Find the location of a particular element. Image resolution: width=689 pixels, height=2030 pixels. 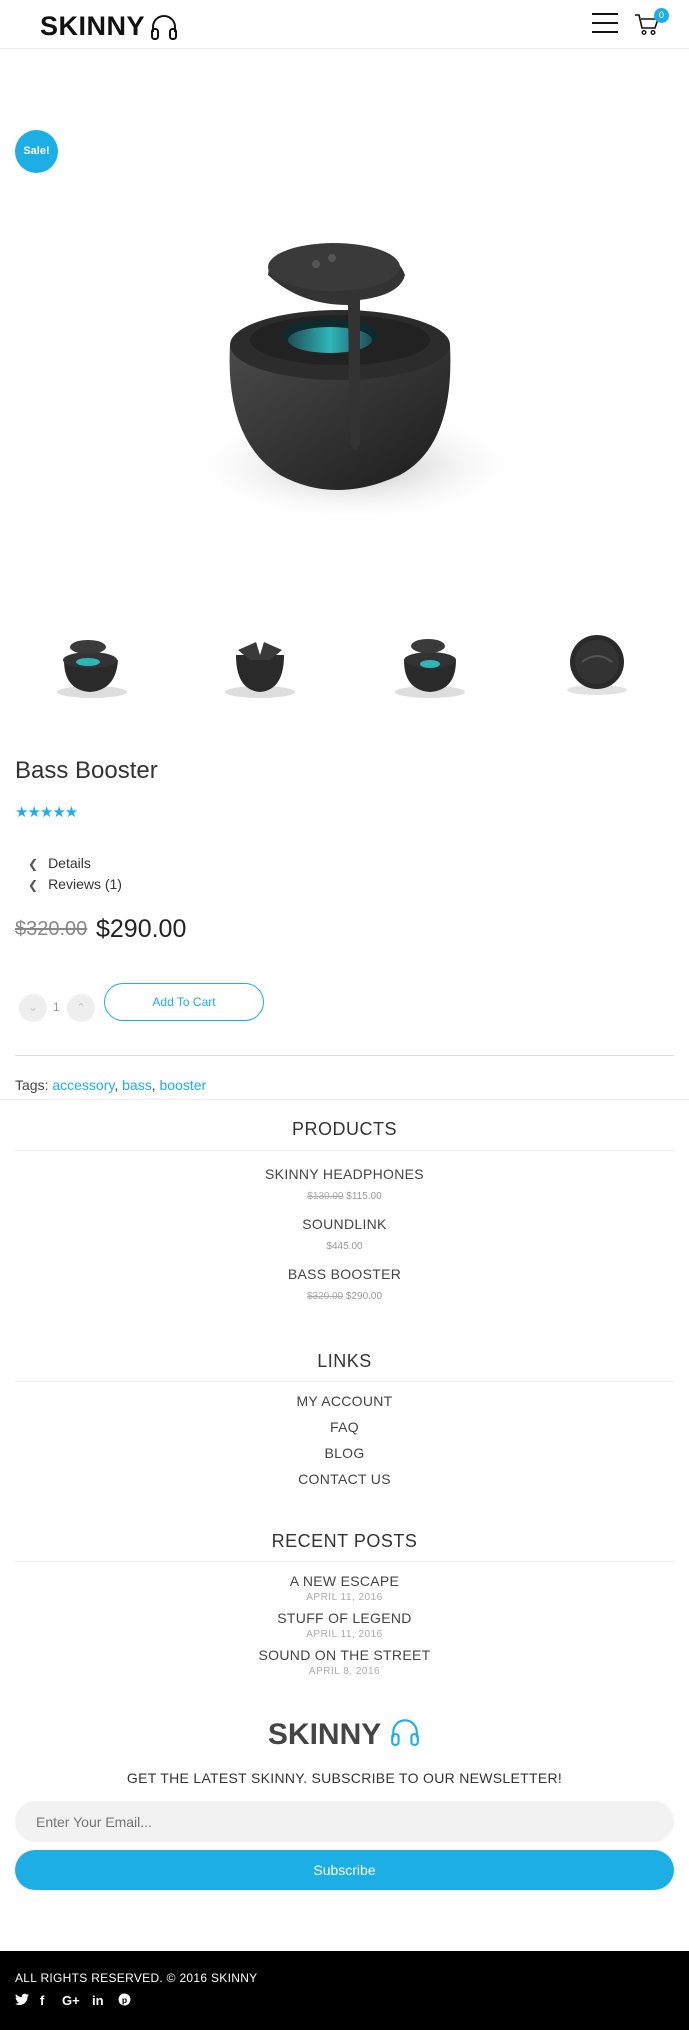

post-link: A NEW ESCAPE is located at coordinates (344, 1581).